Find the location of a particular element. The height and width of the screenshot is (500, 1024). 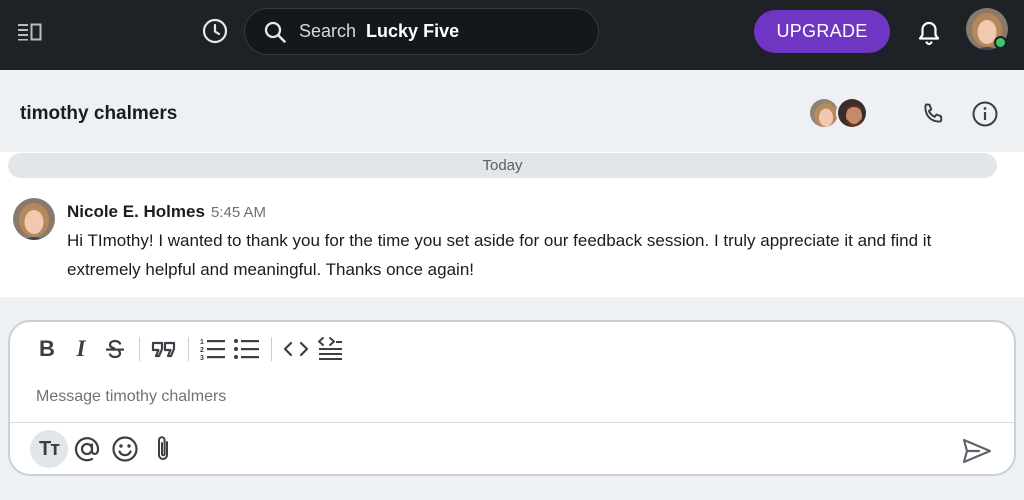

search-icon is located at coordinates (275, 32).